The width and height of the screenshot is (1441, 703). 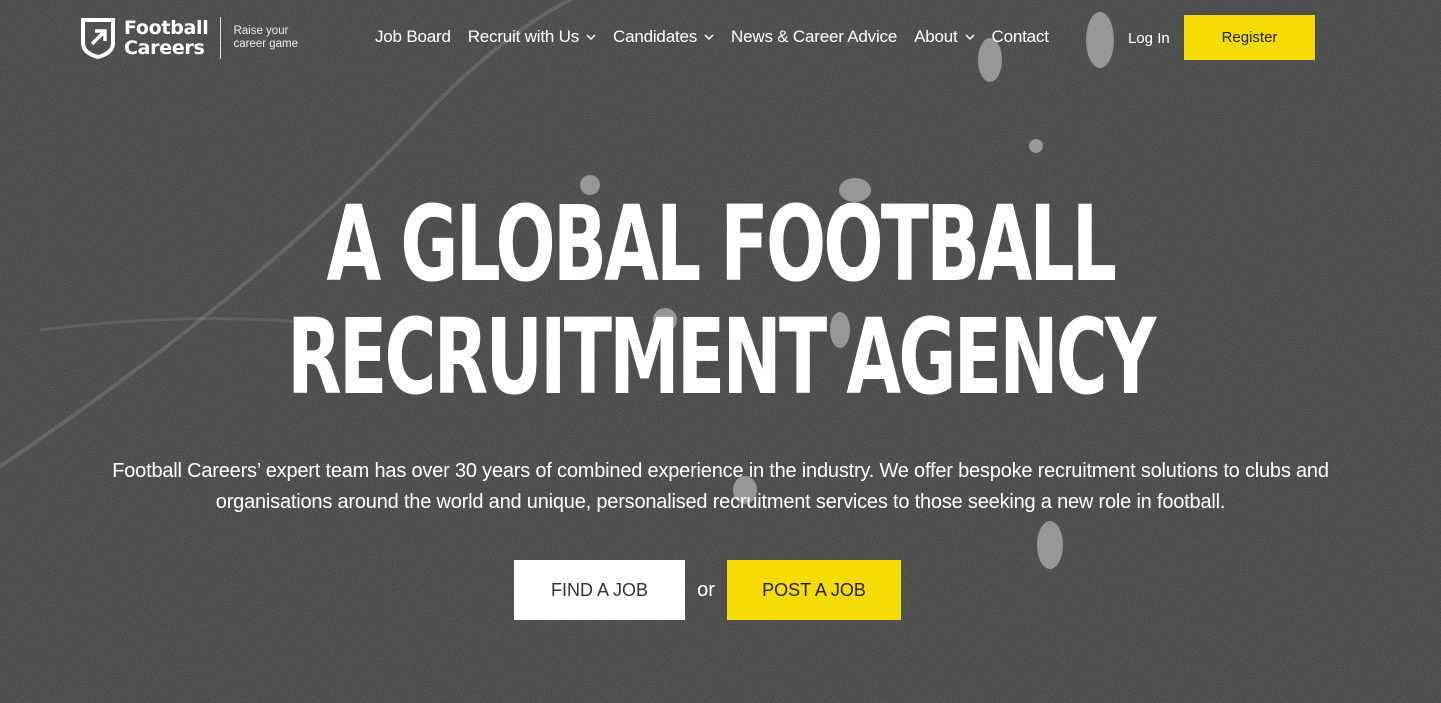 I want to click on cta-row: FIND A JOB or POST A JOB, so click(x=707, y=590).